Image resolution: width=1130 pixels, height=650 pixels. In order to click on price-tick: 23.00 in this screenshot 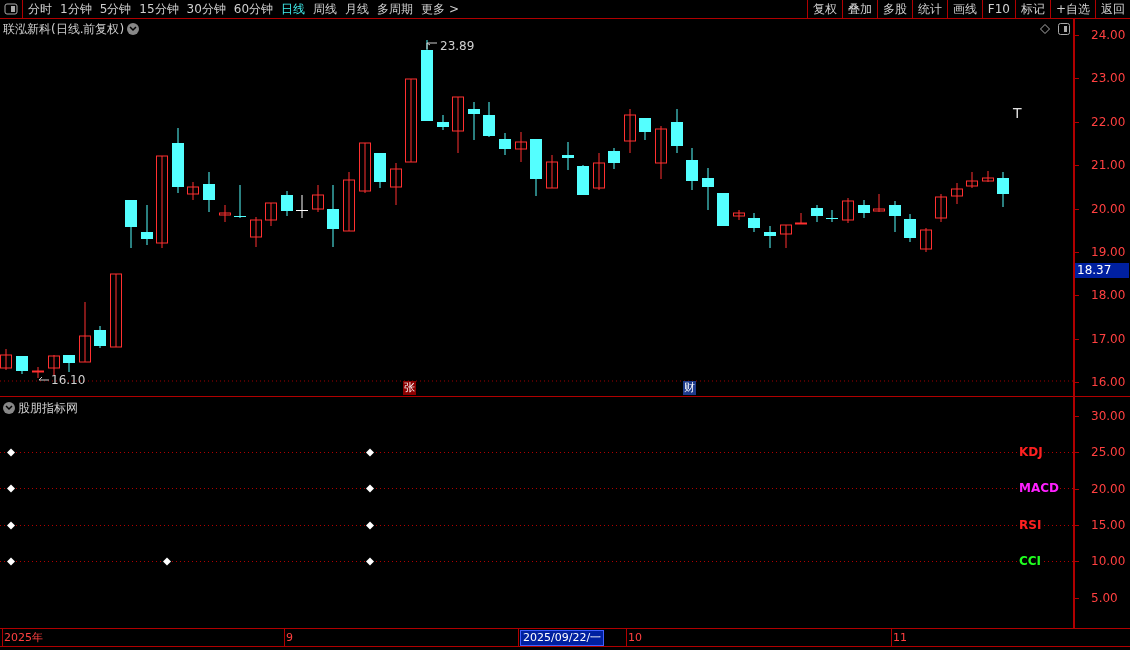, I will do `click(1108, 78)`.